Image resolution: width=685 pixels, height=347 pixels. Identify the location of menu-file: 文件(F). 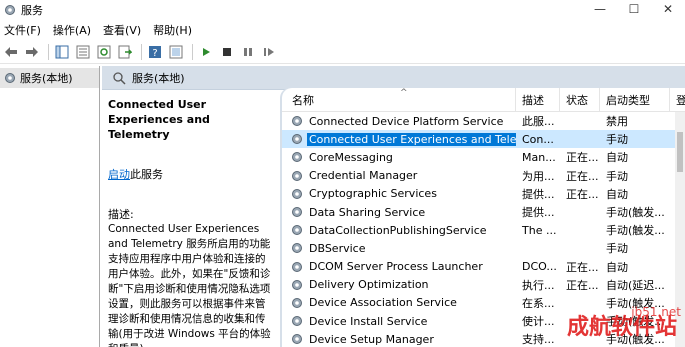
(22, 30).